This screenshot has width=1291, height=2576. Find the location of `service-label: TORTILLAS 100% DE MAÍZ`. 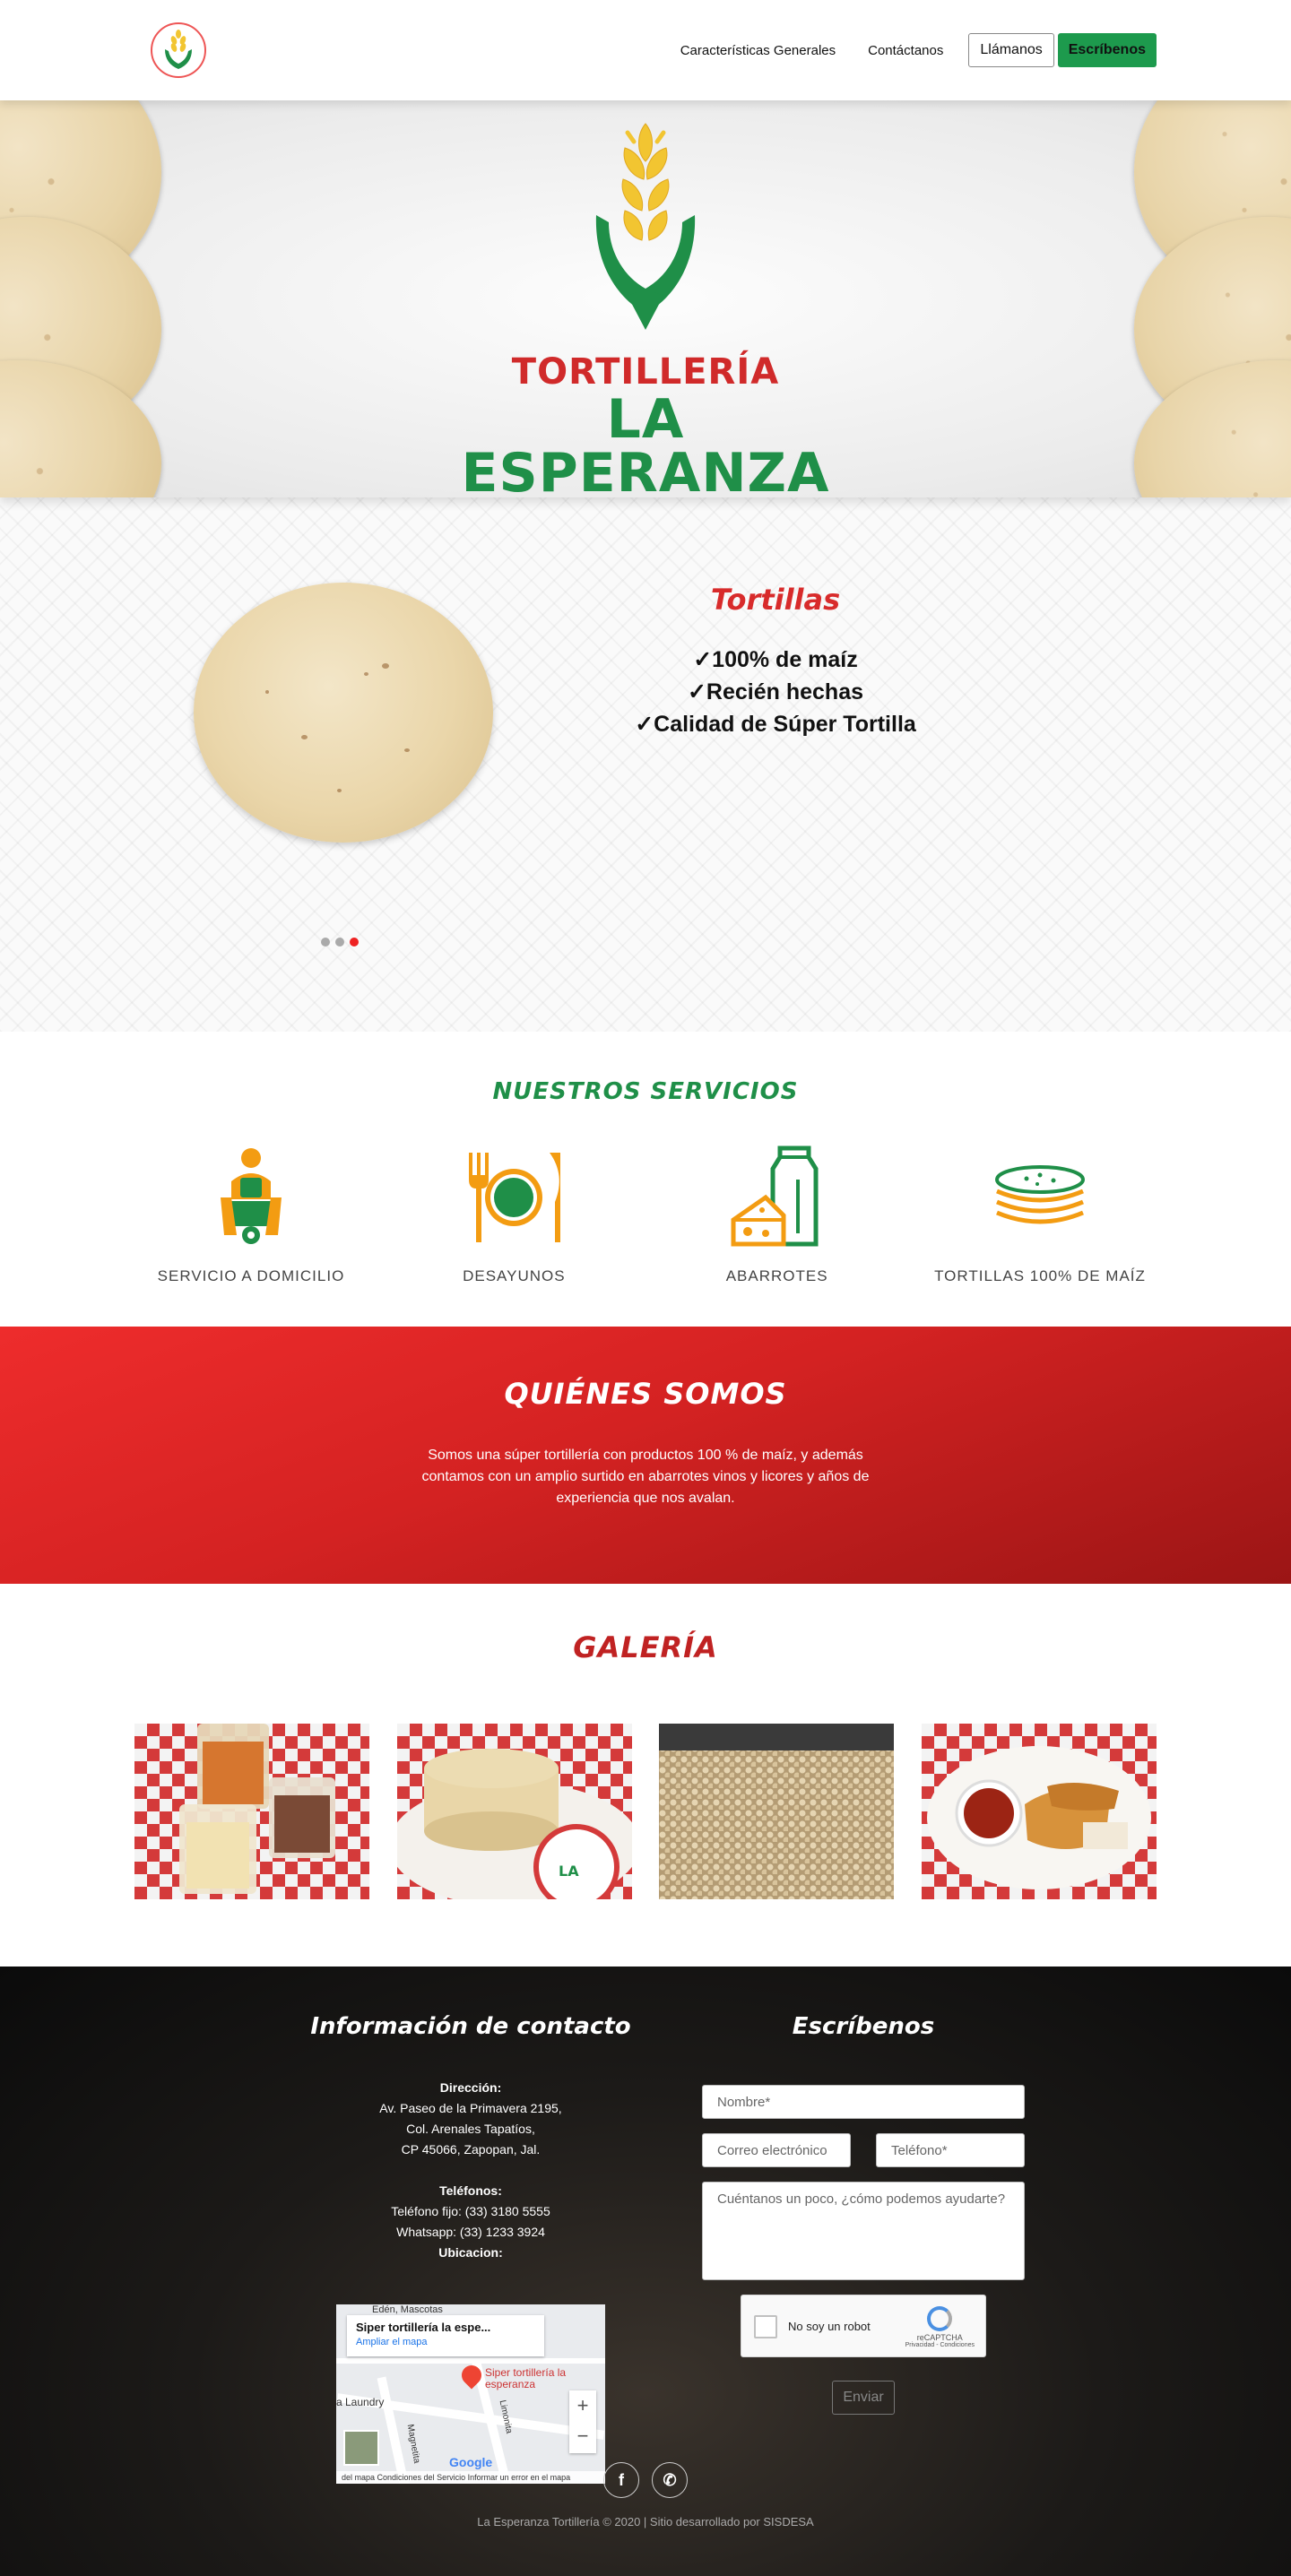

service-label: TORTILLAS 100% DE MAÍZ is located at coordinates (1040, 1275).